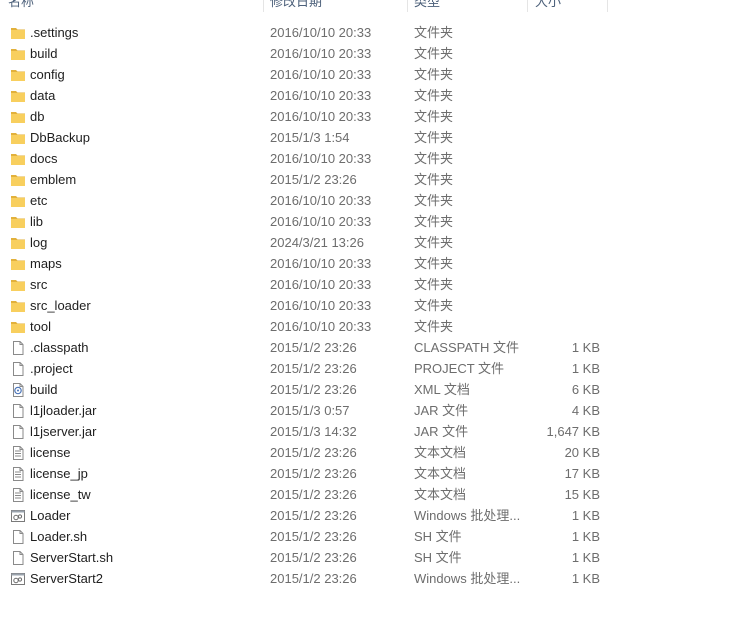 This screenshot has width=744, height=624. What do you see at coordinates (51, 368) in the screenshot?
I see `file-name: .project` at bounding box center [51, 368].